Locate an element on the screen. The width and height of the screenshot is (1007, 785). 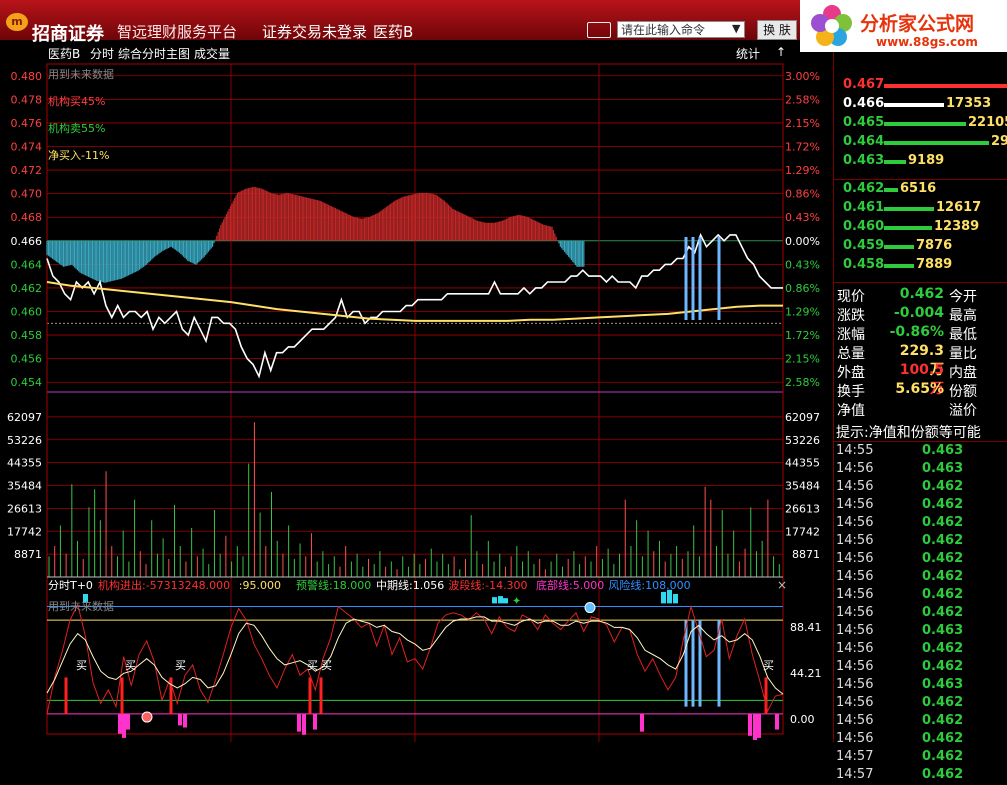
tick-price: 0.463 is located at coordinates (943, 684).